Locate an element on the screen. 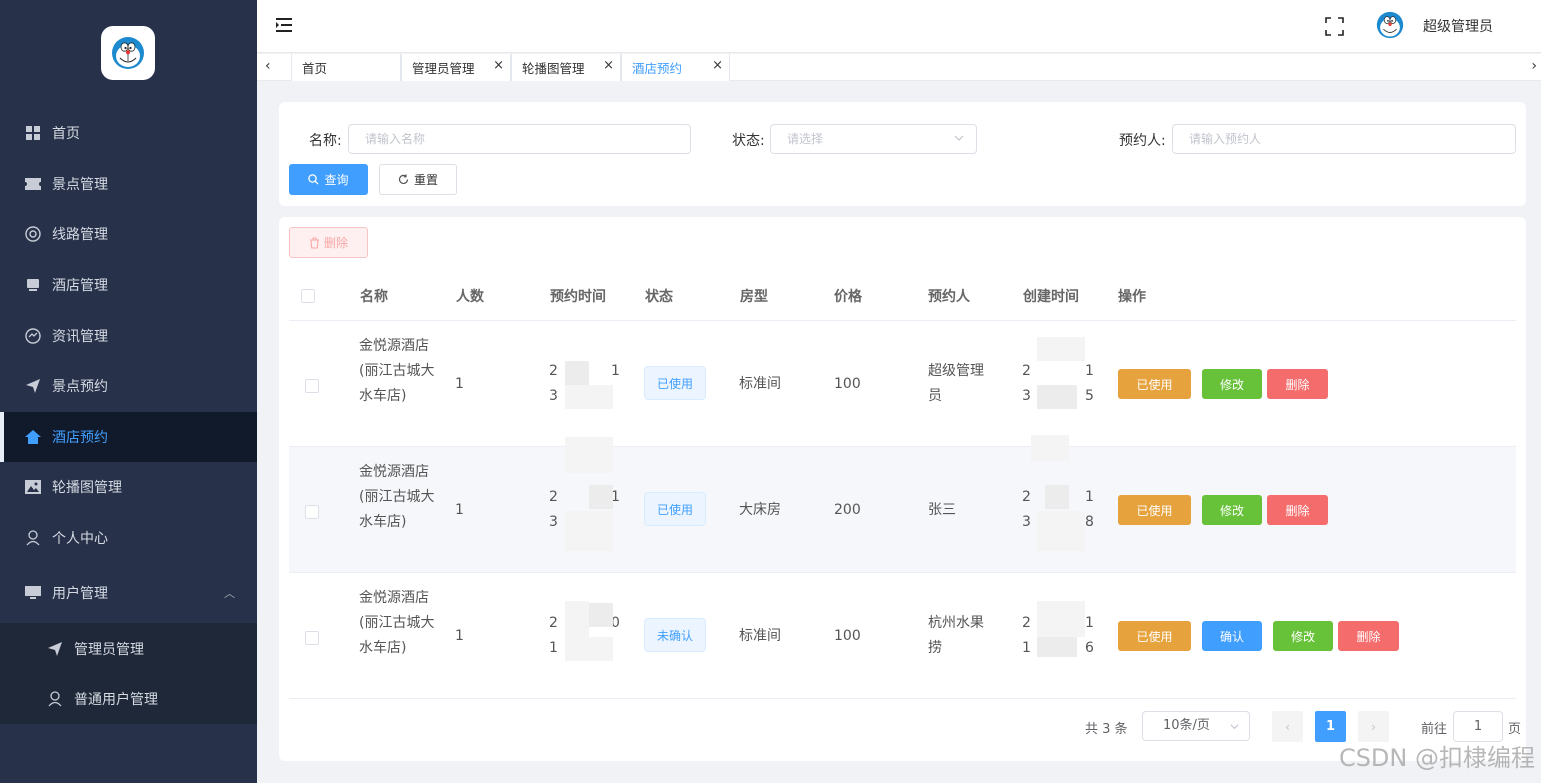 This screenshot has height=783, width=1541. reset-button: 重置 is located at coordinates (418, 179).